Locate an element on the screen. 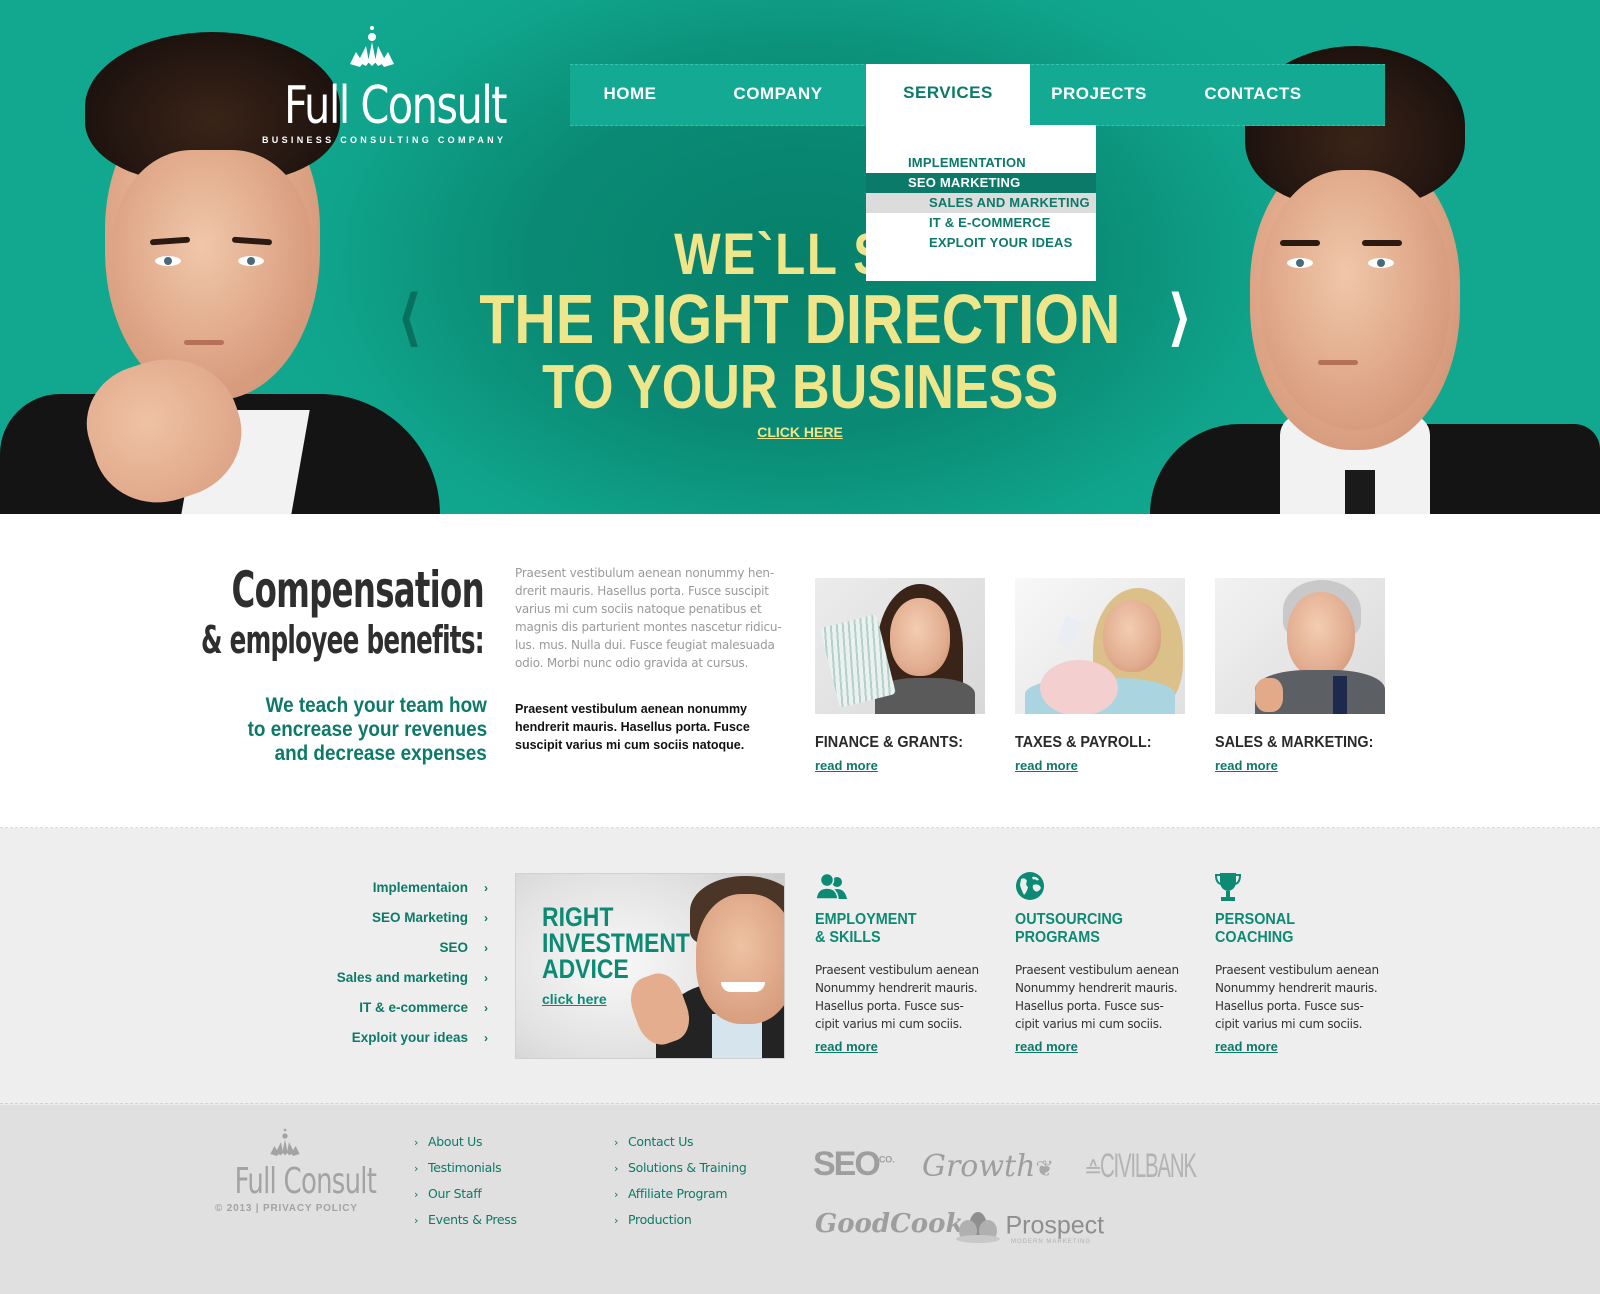  chevron-right-icon: ⟩ is located at coordinates (1179, 318).